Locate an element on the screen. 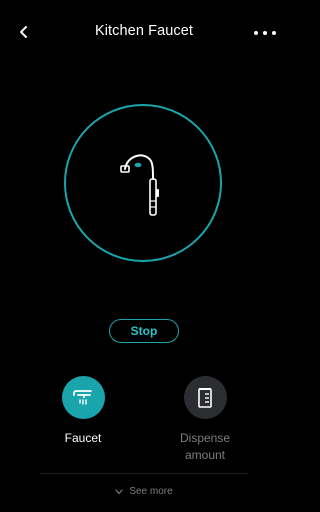 This screenshot has height=512, width=320. page-title: Kitchen Faucet is located at coordinates (144, 31).